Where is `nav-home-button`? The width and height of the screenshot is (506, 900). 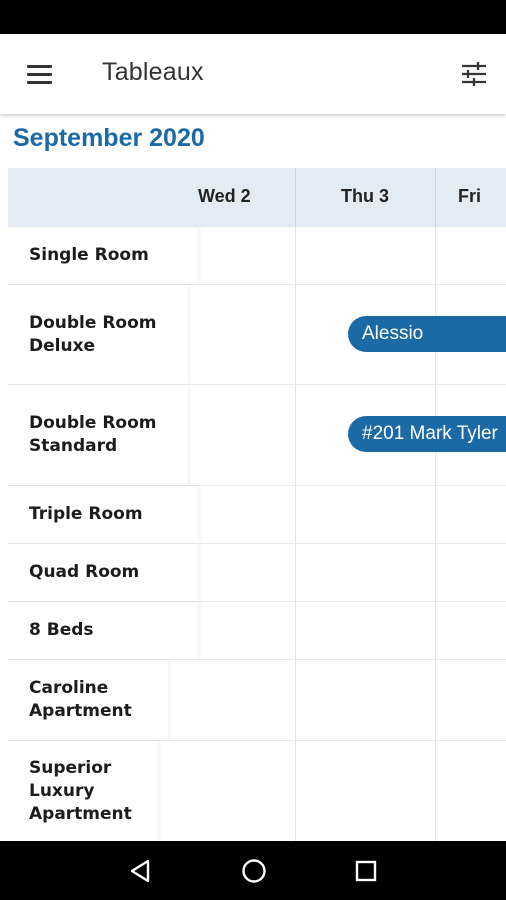
nav-home-button is located at coordinates (254, 871).